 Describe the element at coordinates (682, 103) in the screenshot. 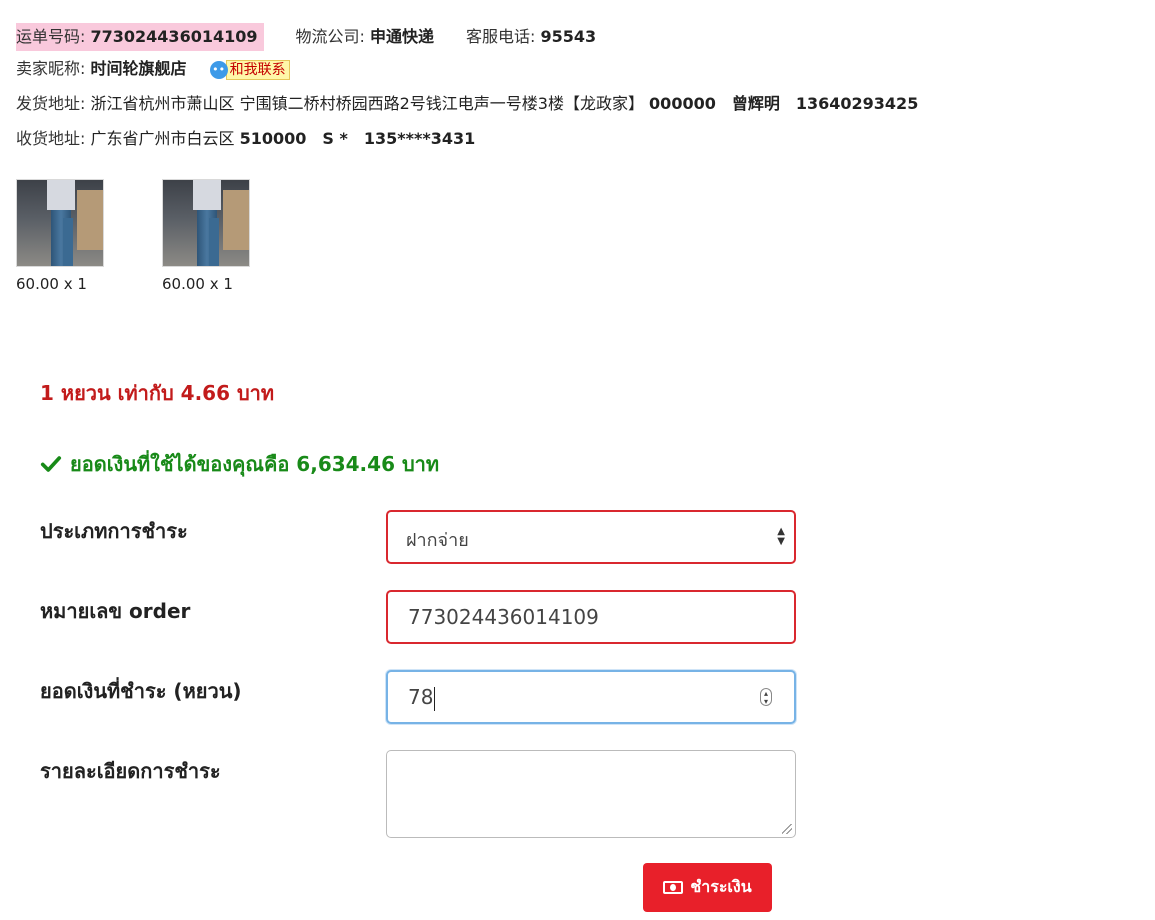

I see `sender-postcode: 000000` at that location.